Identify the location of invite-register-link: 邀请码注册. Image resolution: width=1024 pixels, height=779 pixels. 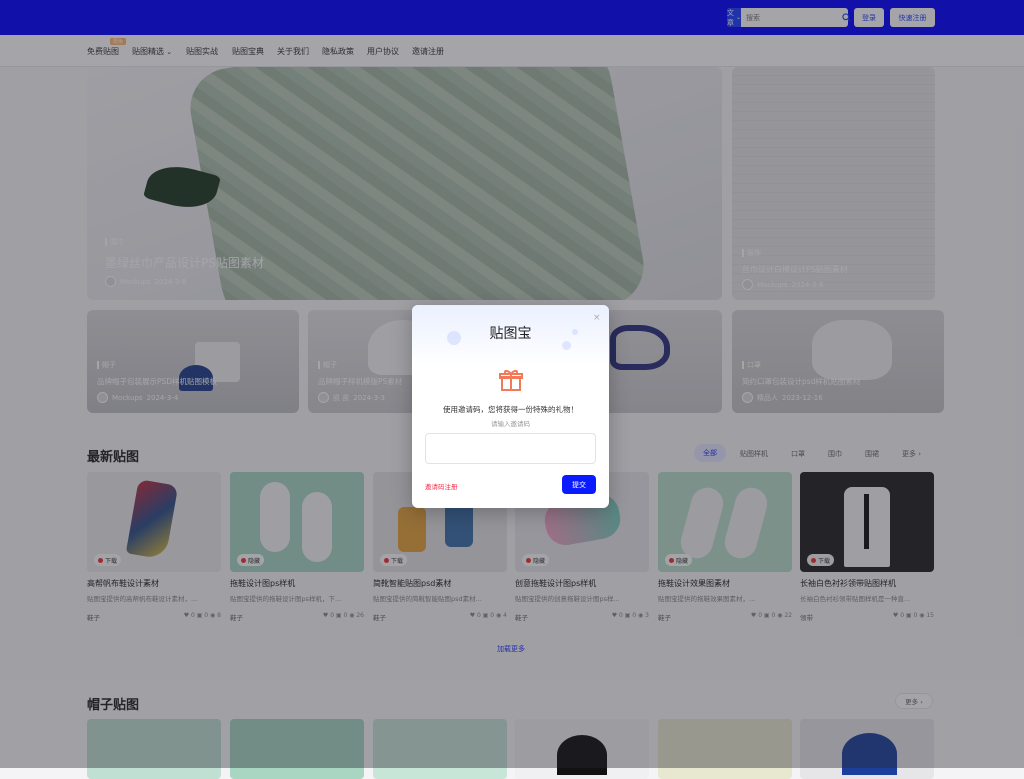
(441, 486).